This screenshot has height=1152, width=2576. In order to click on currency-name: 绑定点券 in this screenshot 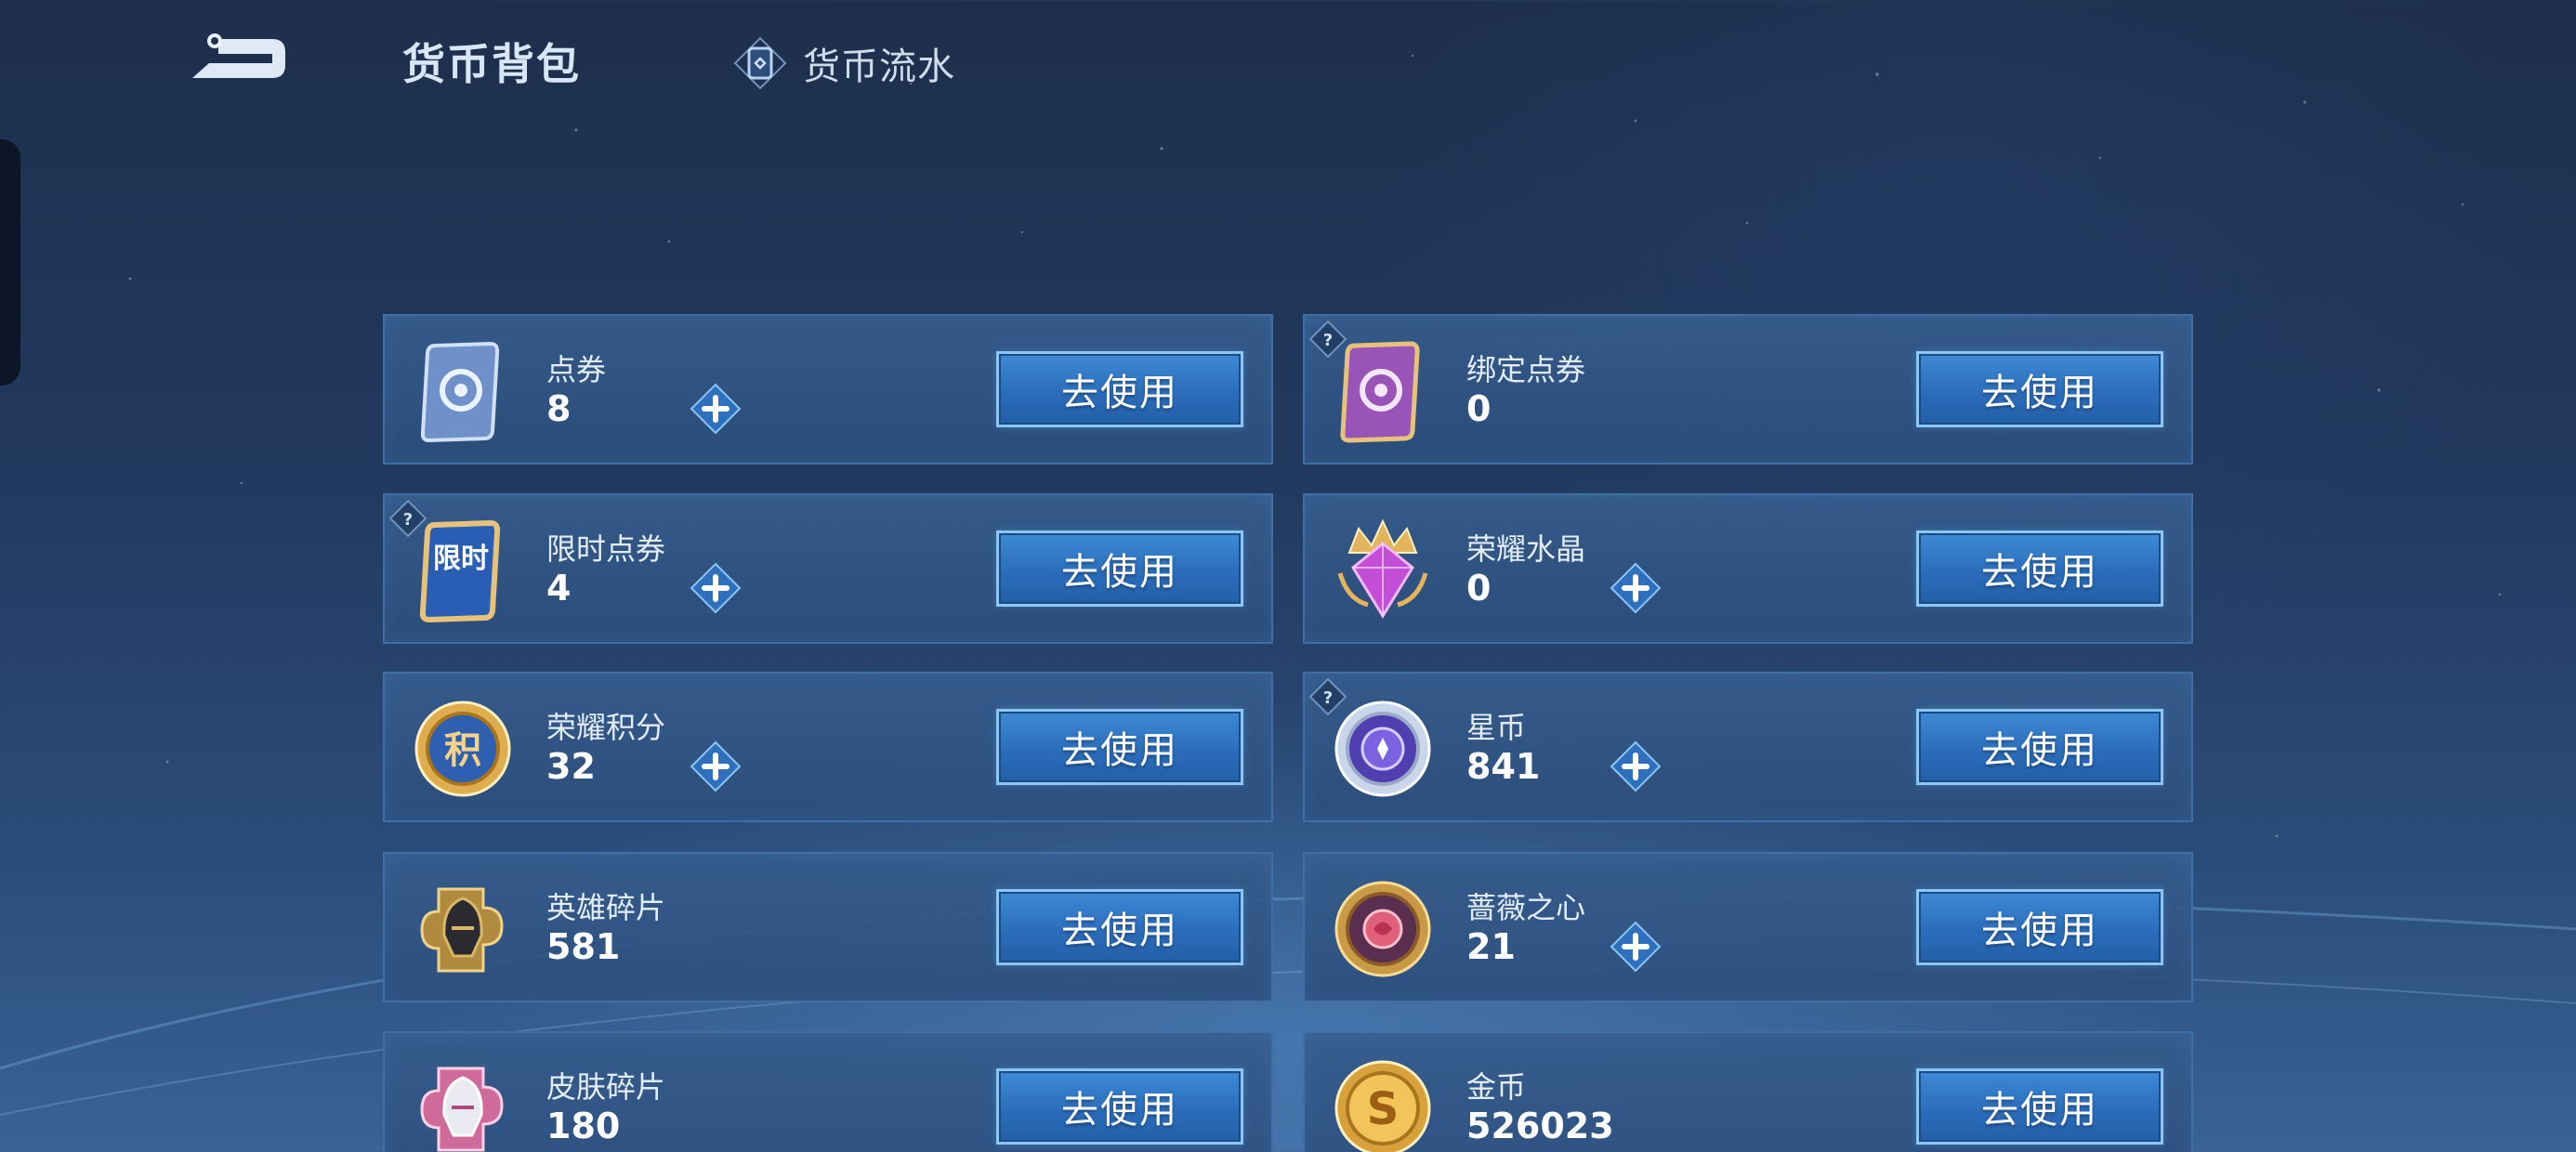, I will do `click(1526, 369)`.